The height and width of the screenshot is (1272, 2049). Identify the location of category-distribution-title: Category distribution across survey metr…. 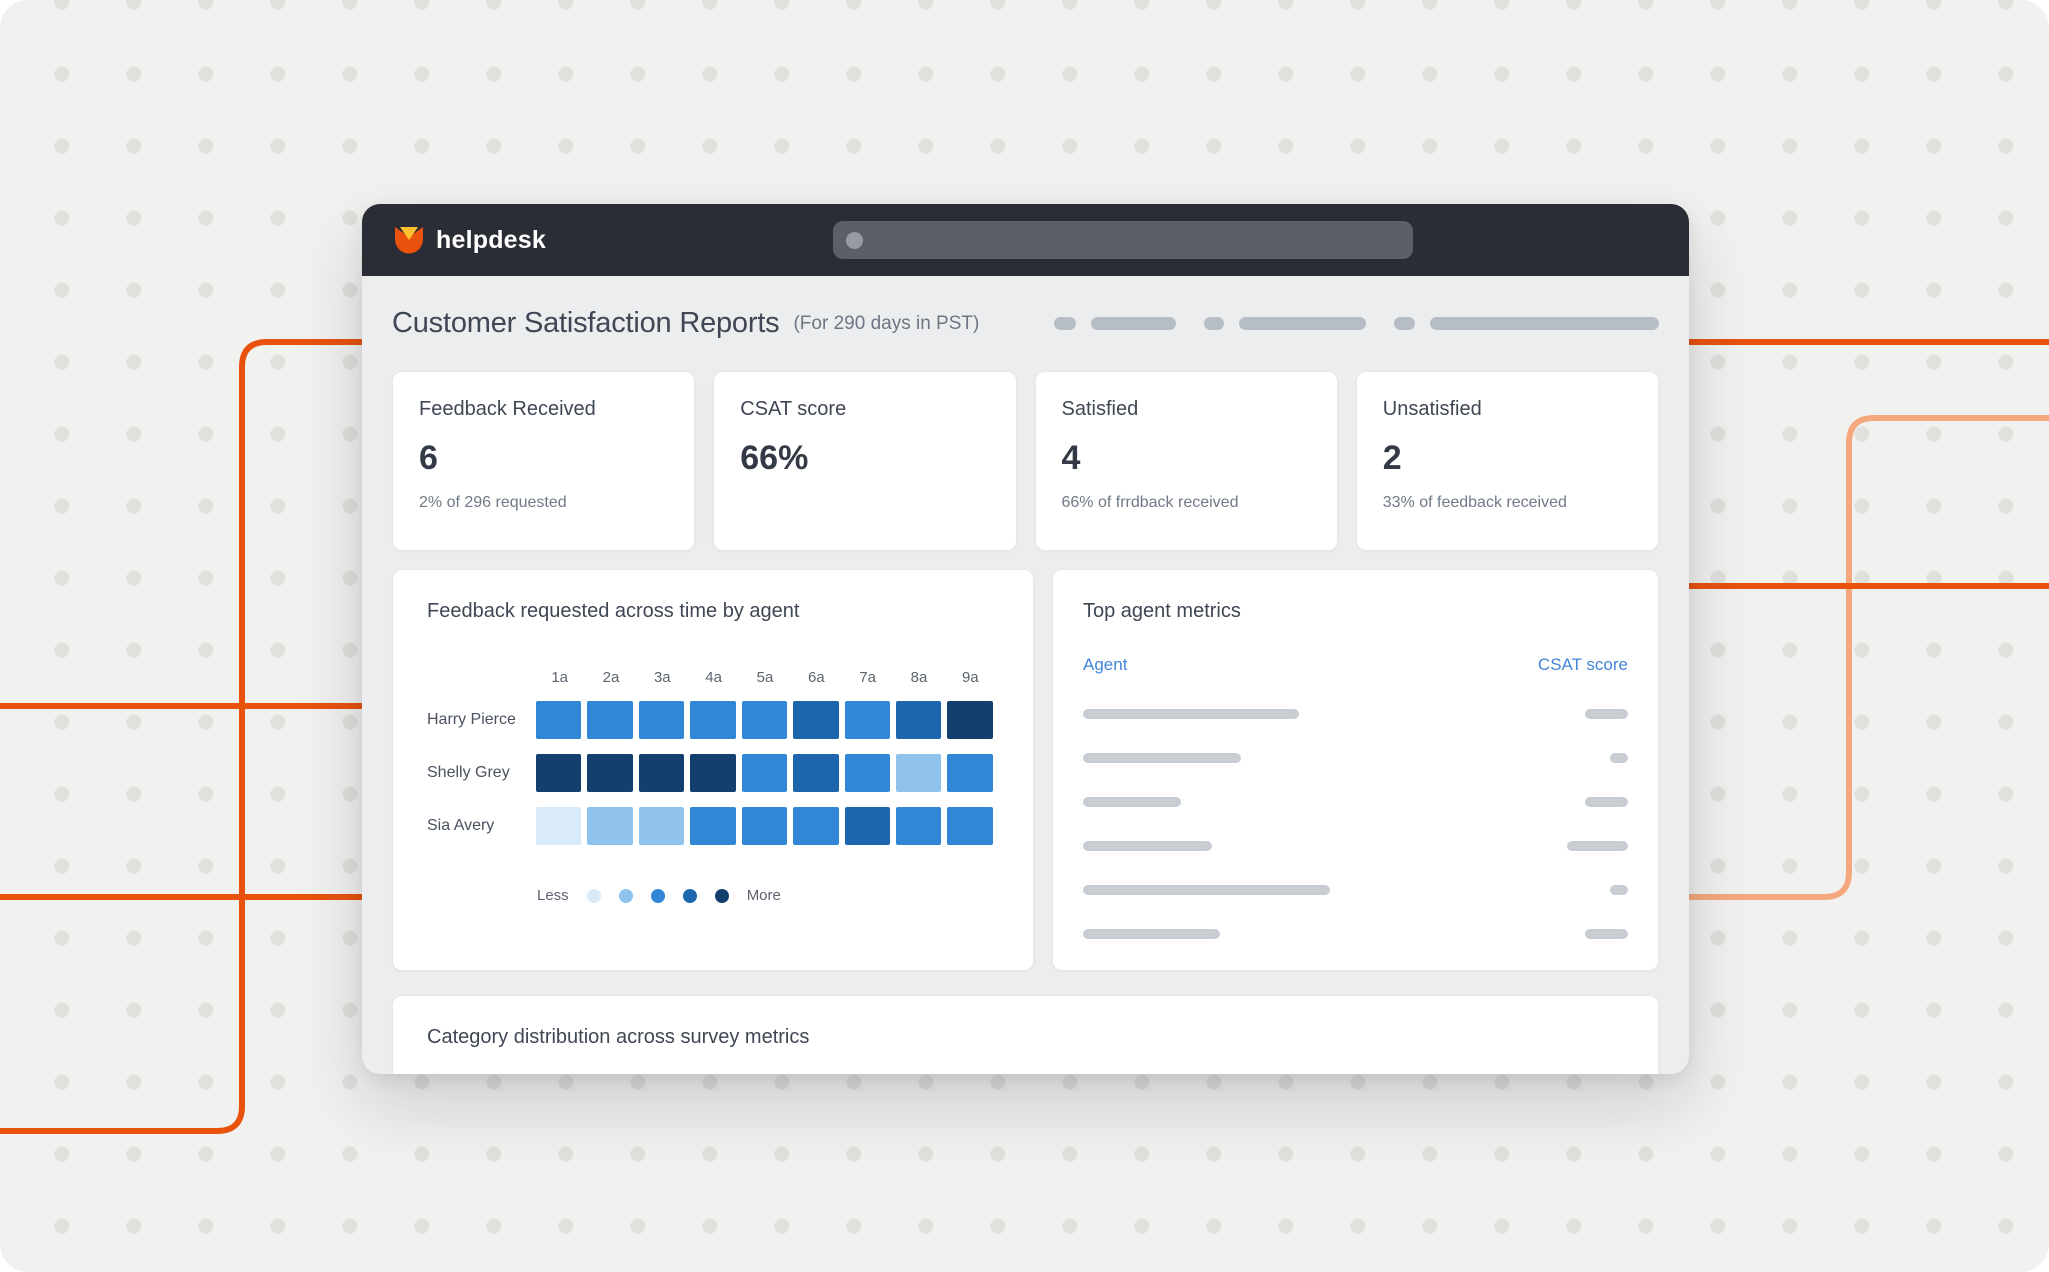
(618, 1037).